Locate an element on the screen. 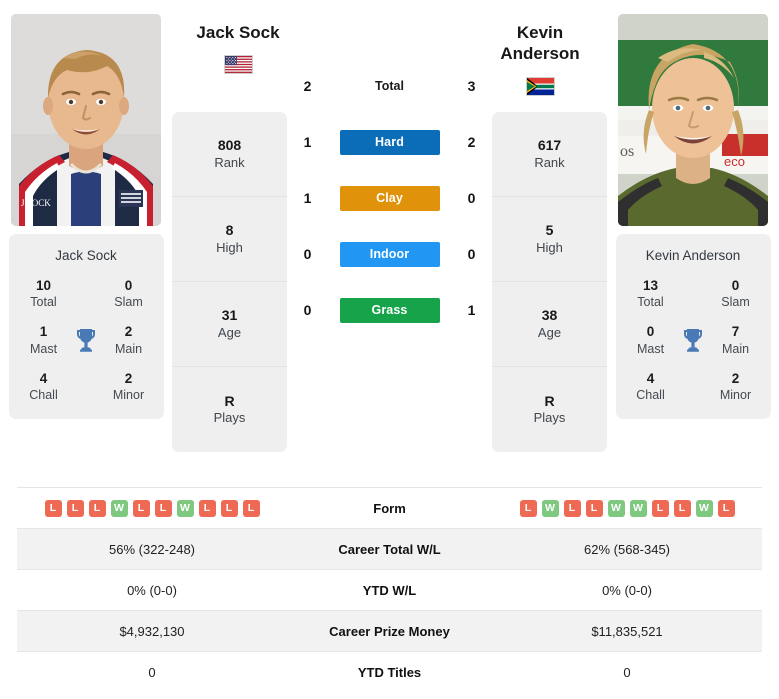 The image size is (779, 699). h2h-clay-left-score: 1 is located at coordinates (307, 198).